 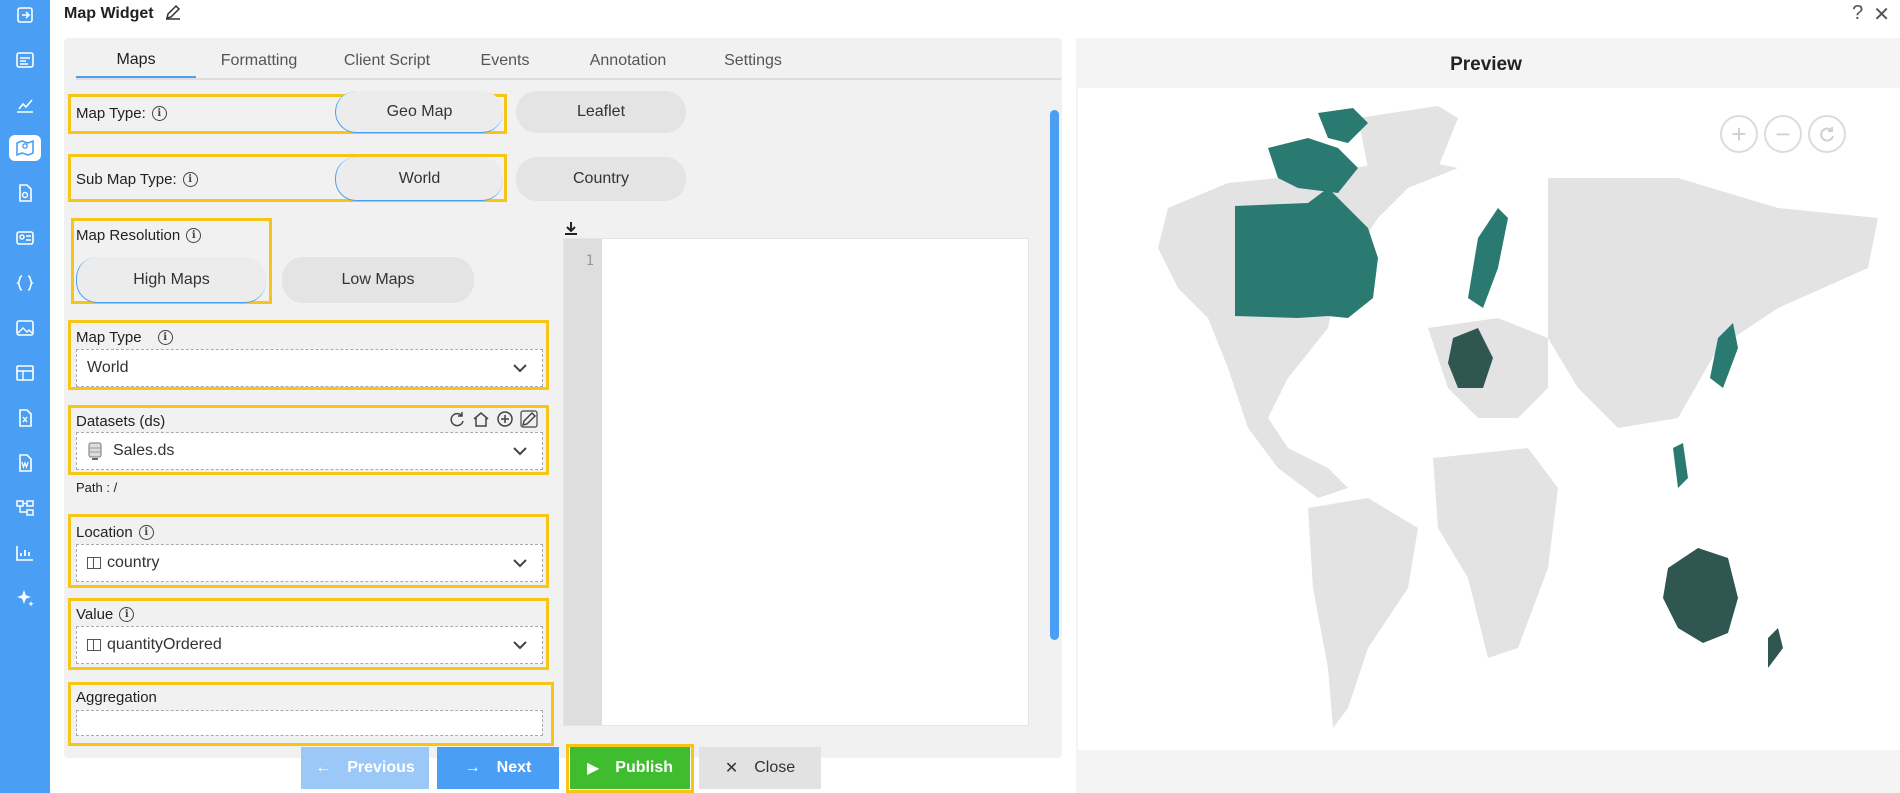 What do you see at coordinates (309, 723) in the screenshot?
I see `aggregation-dropdown` at bounding box center [309, 723].